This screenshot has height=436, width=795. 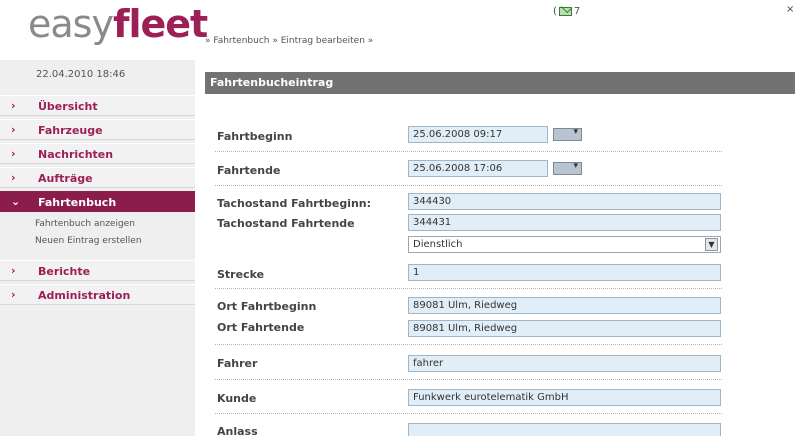 What do you see at coordinates (97, 177) in the screenshot?
I see `sidebar-item-auftraege: › Aufträge` at bounding box center [97, 177].